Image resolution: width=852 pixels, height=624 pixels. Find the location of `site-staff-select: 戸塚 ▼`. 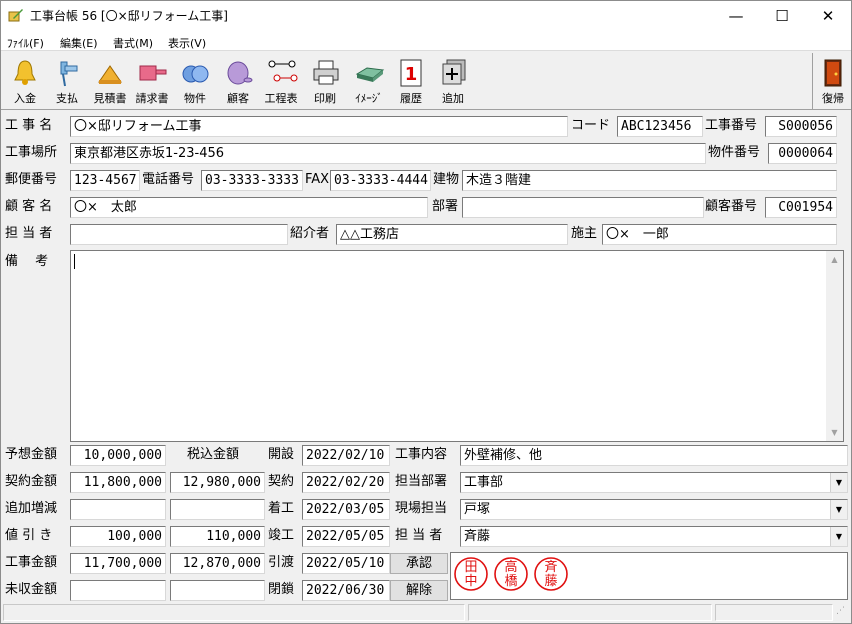

site-staff-select: 戸塚 ▼ is located at coordinates (654, 509).